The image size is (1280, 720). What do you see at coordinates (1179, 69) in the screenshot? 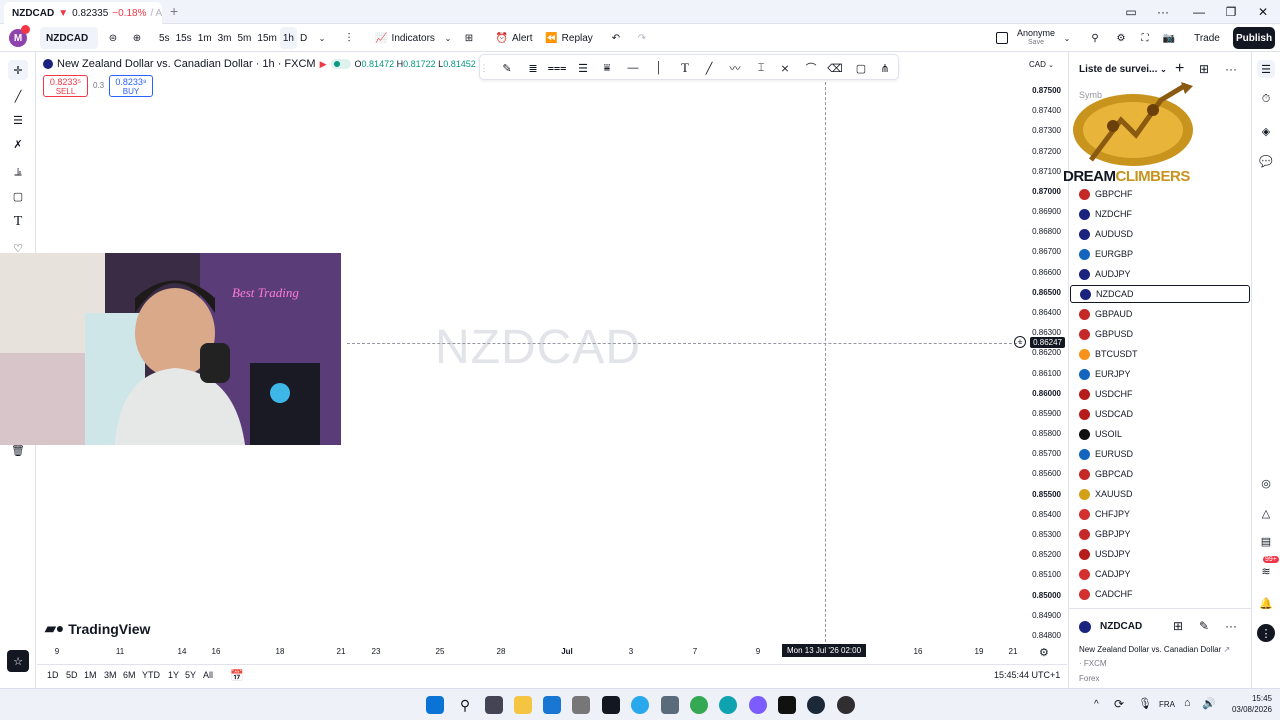
I see `add-symbol-button: +` at bounding box center [1179, 69].